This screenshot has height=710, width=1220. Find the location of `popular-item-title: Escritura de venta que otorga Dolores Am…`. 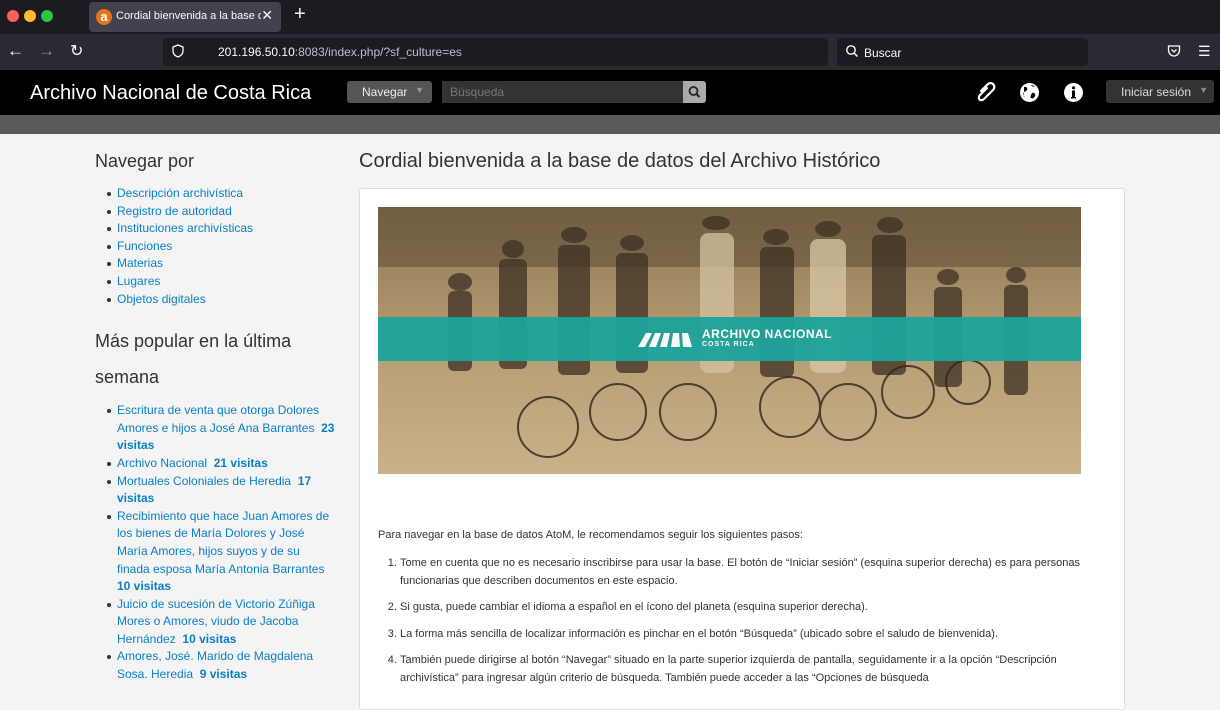

popular-item-title: Escritura de venta que otorga Dolores Am… is located at coordinates (218, 419).